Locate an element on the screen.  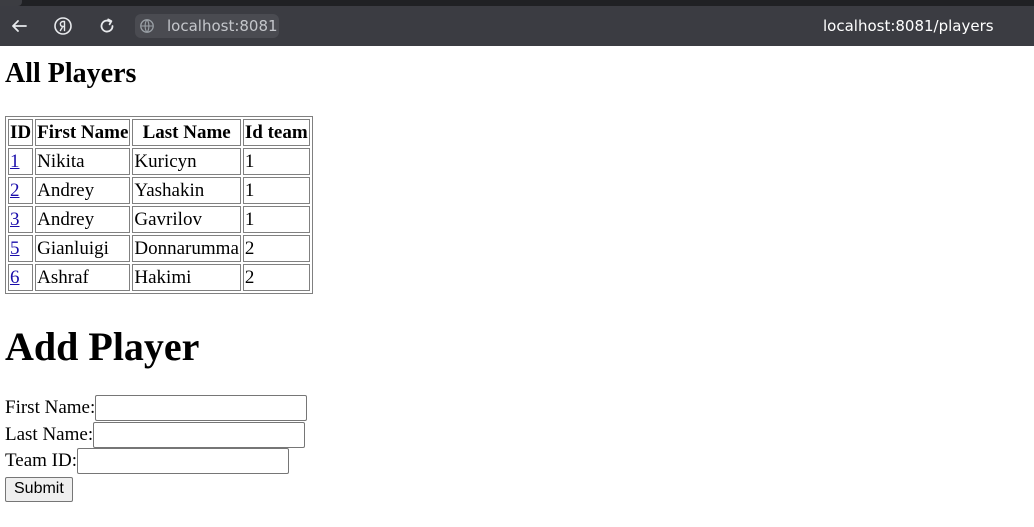
table-row: 2 Andrey Yashakin 1 is located at coordinates (159, 190).